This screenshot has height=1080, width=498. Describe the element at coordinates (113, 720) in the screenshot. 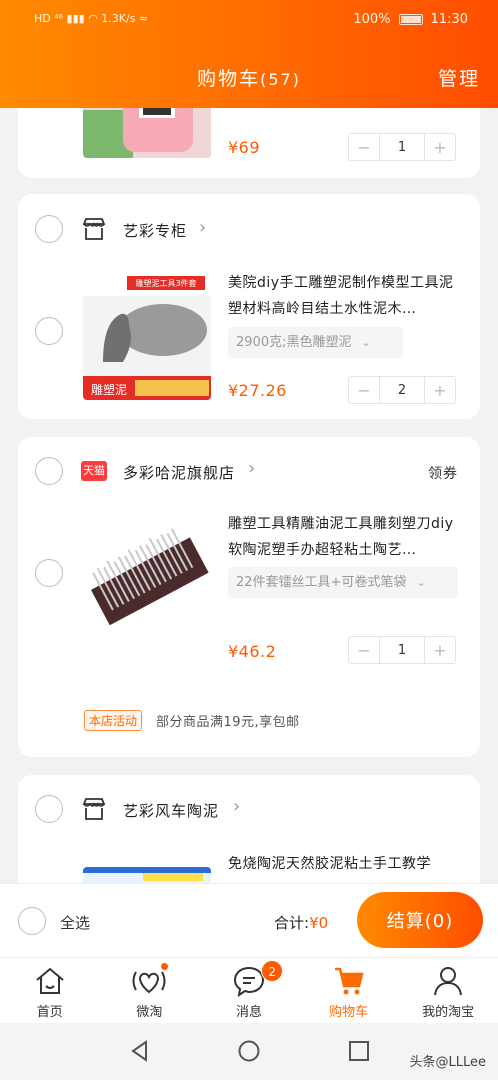

I see `promo-tag: 本店活动` at that location.